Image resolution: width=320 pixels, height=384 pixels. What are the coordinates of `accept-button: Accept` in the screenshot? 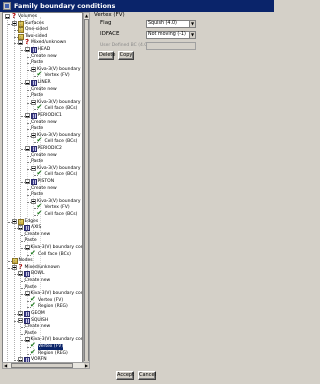 It's located at (125, 375).